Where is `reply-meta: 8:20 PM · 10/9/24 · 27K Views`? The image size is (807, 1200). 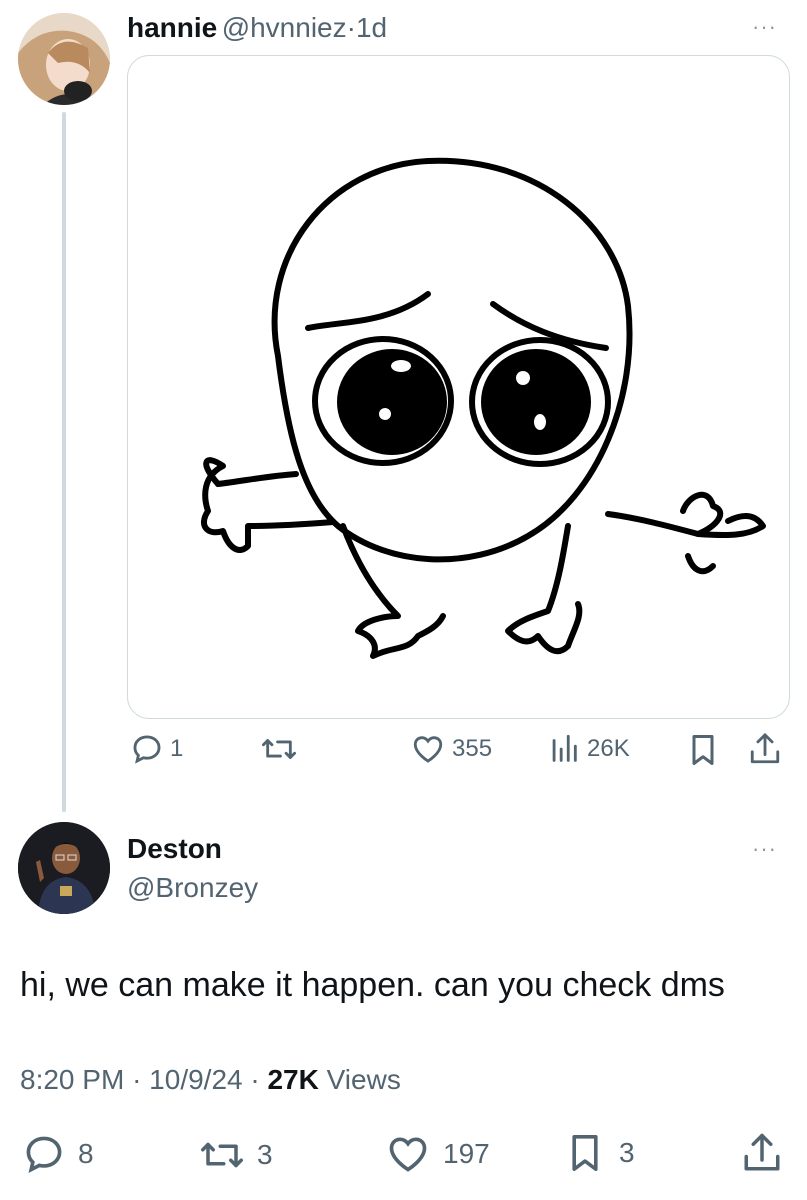
reply-meta: 8:20 PM · 10/9/24 · 27K Views is located at coordinates (210, 1080).